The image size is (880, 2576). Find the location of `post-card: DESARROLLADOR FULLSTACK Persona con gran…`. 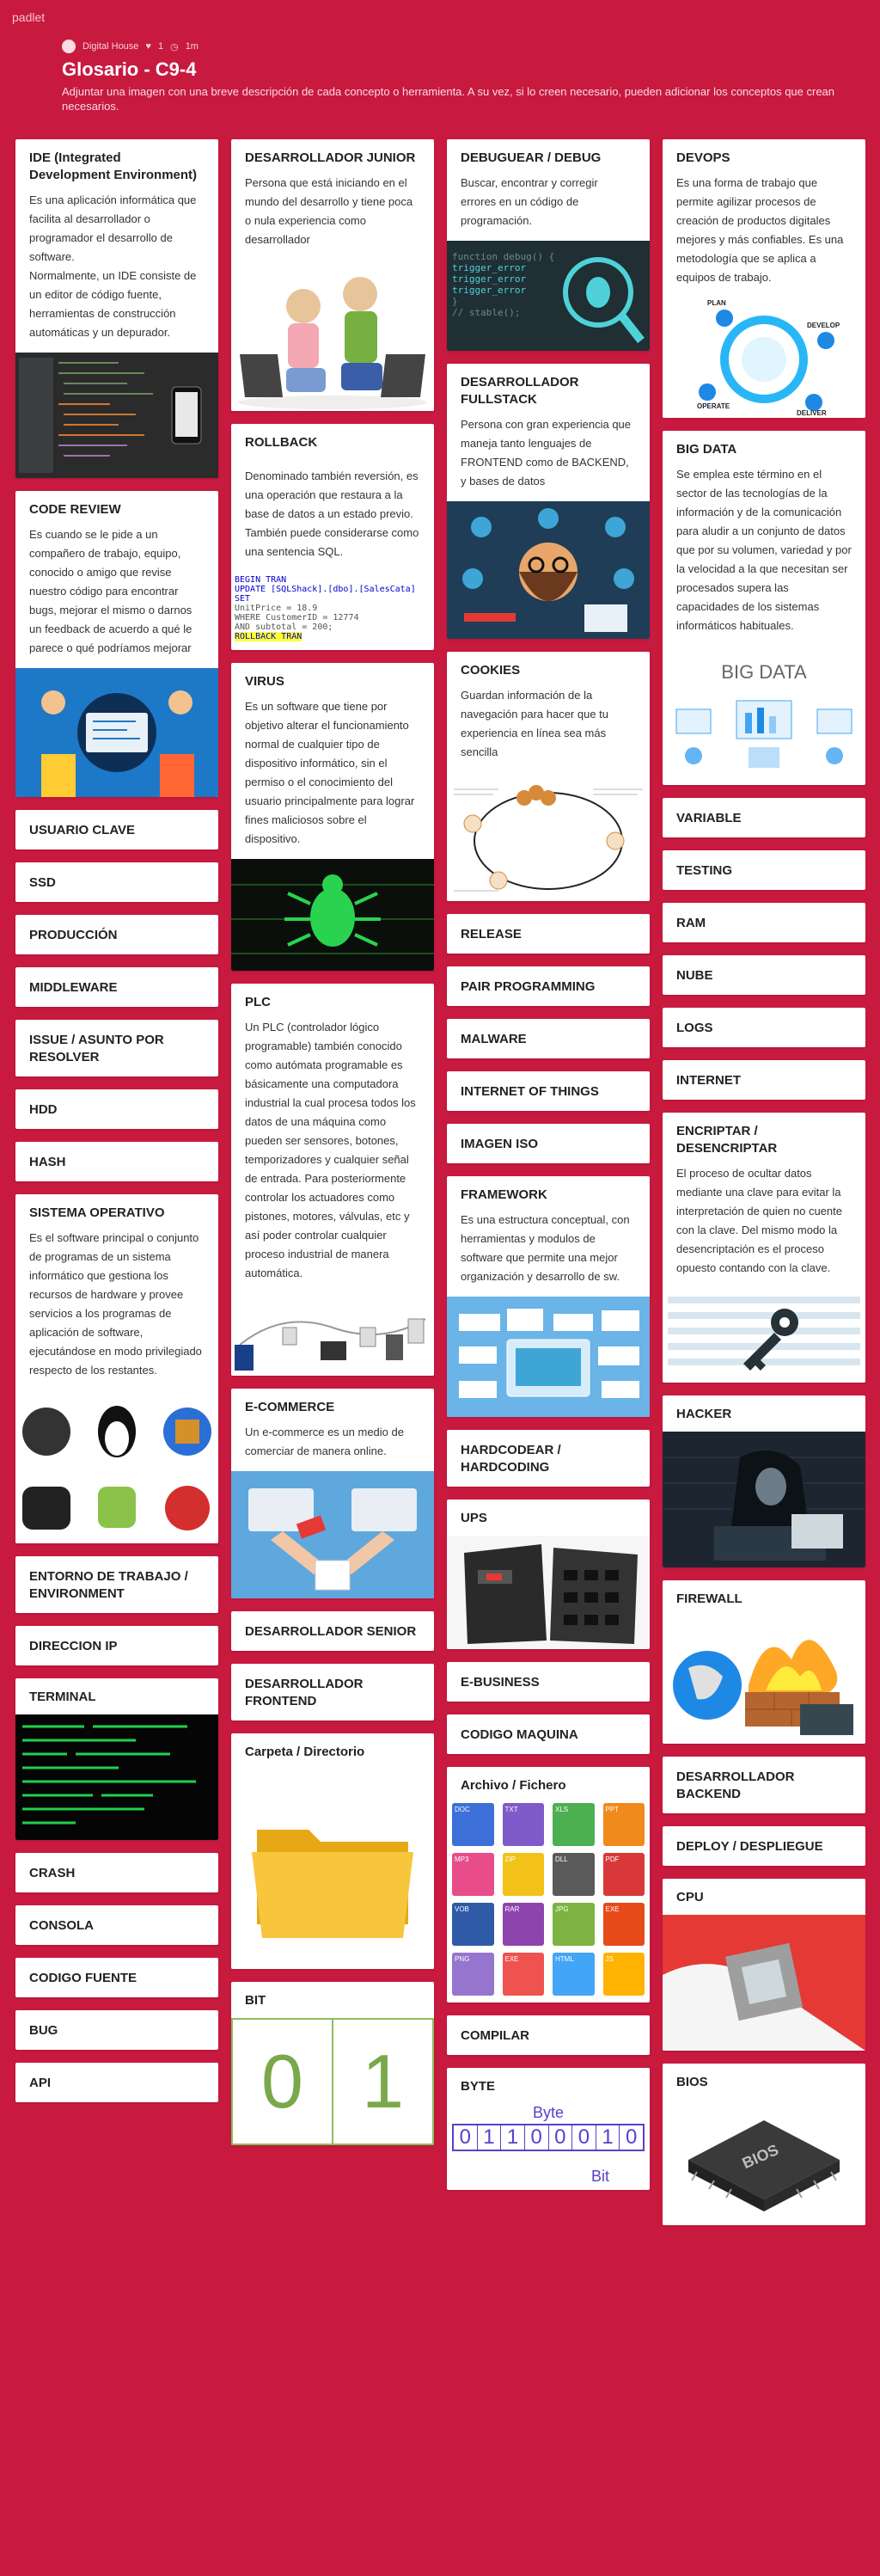

post-card: DESARROLLADOR FULLSTACK Persona con gran… is located at coordinates (548, 501).